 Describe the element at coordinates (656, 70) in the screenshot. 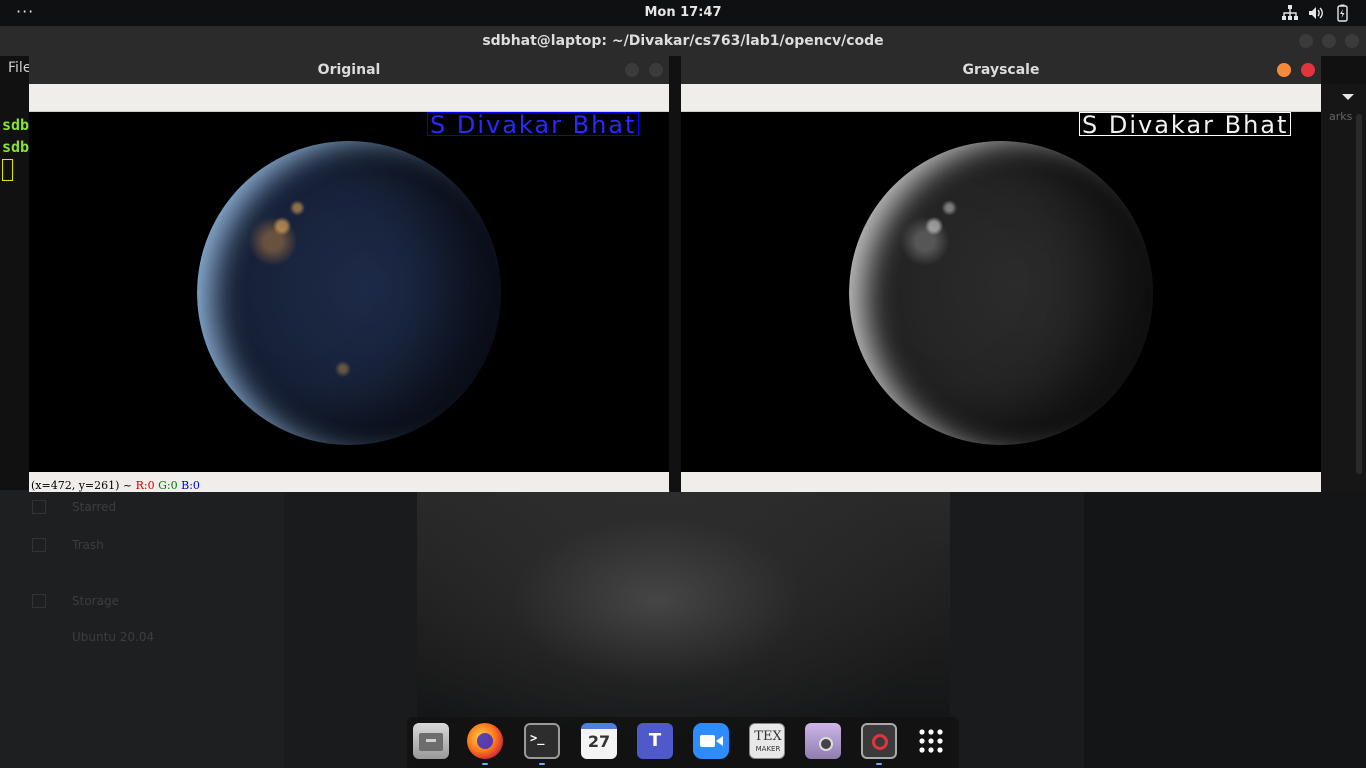

I see `original-close-button` at that location.